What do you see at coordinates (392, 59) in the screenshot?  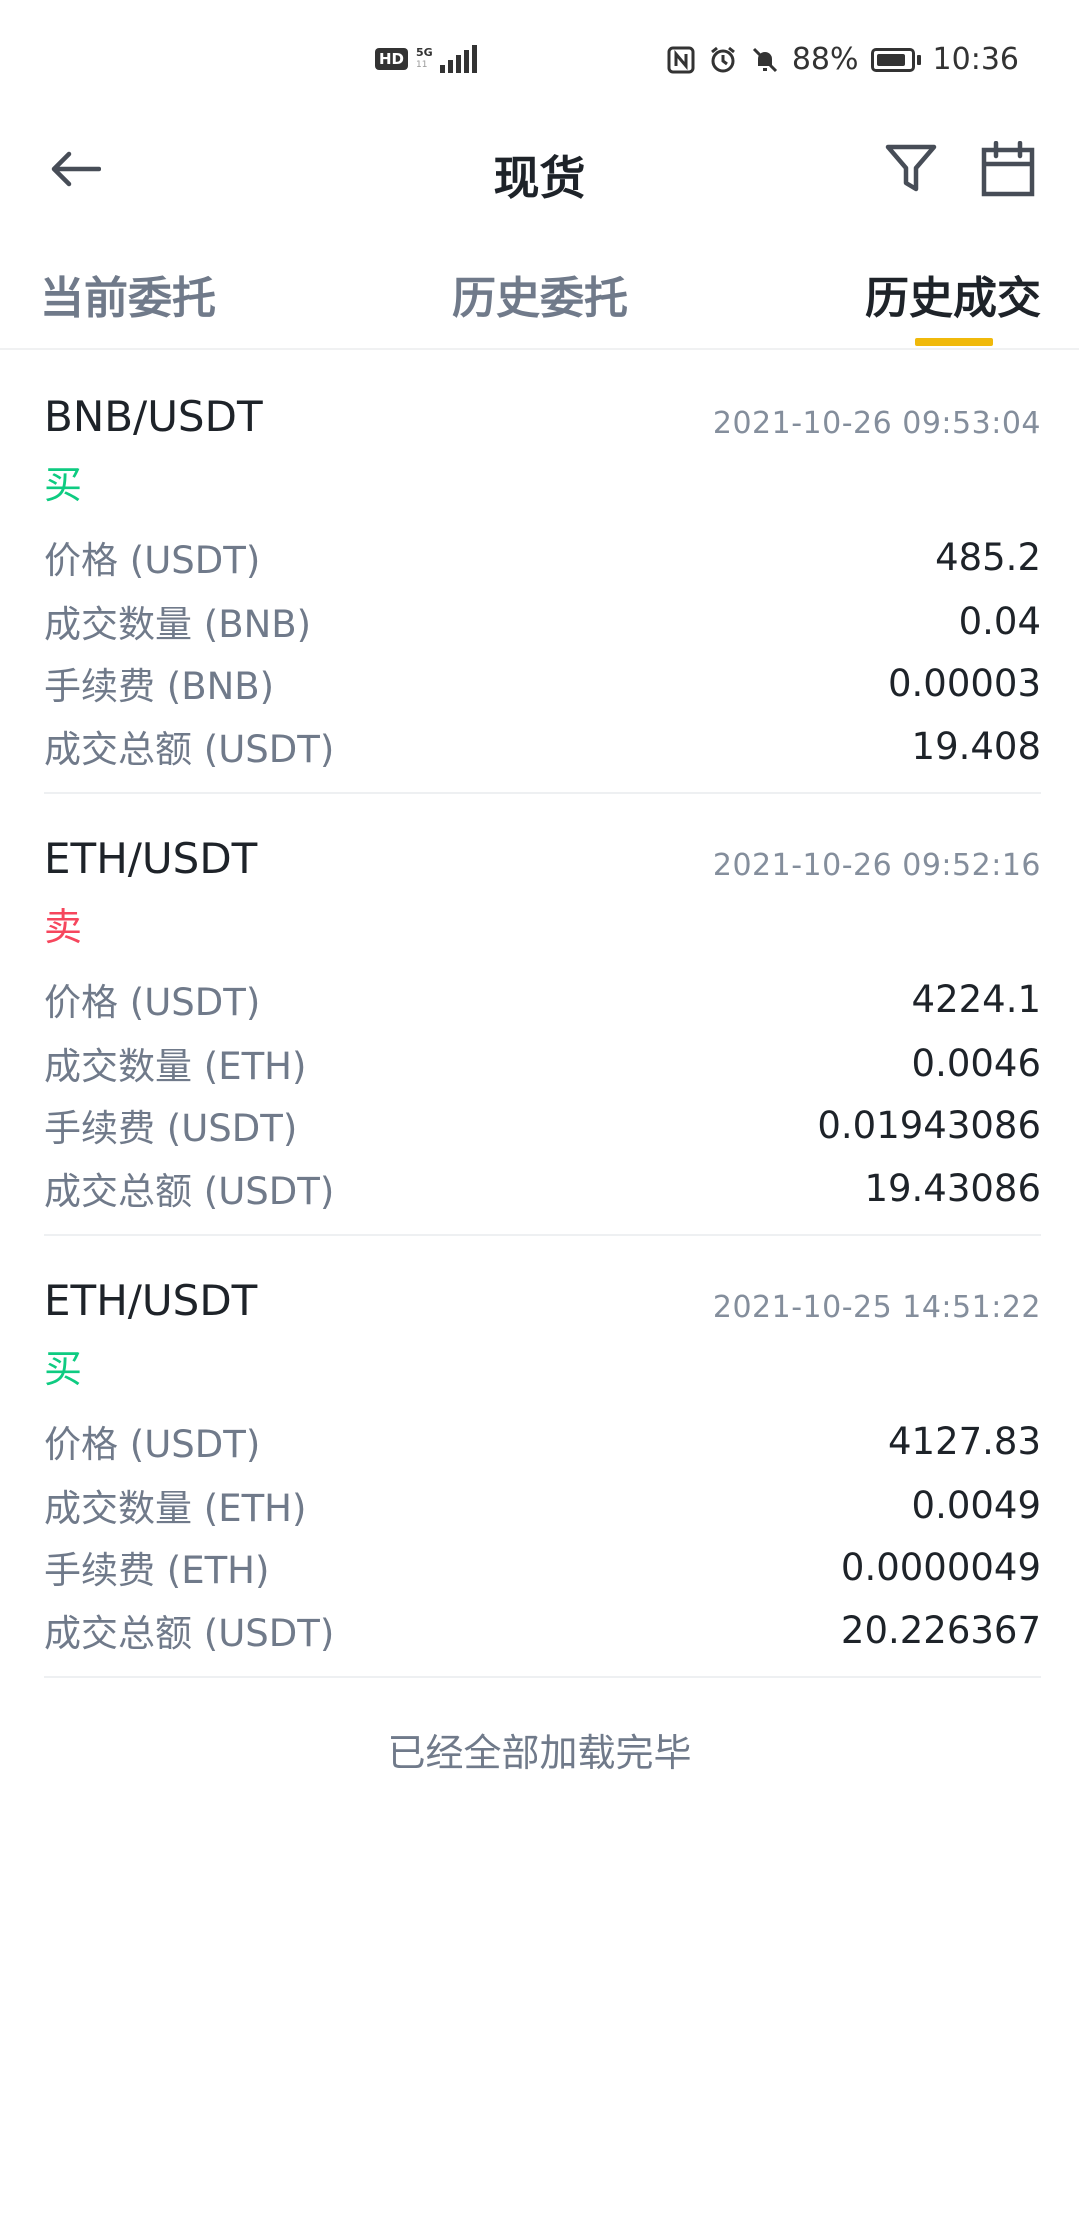 I see `hd-badge: HD` at bounding box center [392, 59].